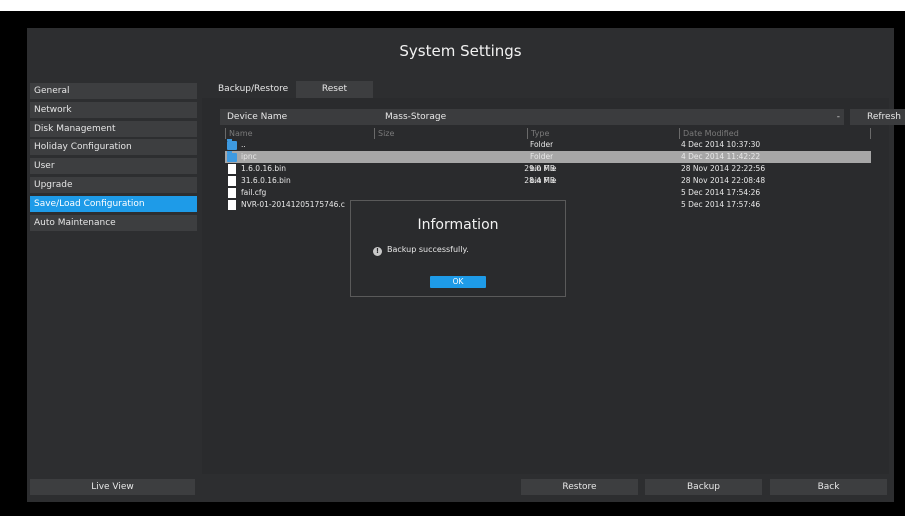 This screenshot has height=516, width=905. What do you see at coordinates (460, 51) in the screenshot?
I see `window-title: System Settings` at bounding box center [460, 51].